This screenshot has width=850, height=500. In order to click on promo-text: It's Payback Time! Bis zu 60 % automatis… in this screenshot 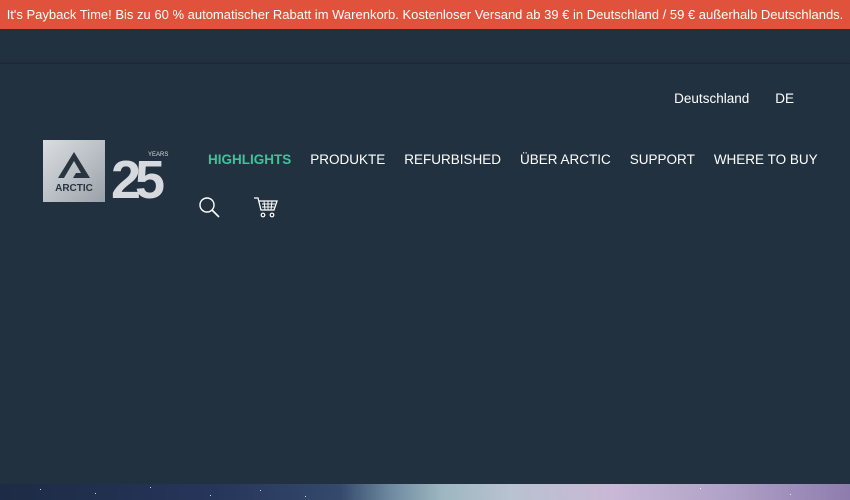, I will do `click(425, 14)`.